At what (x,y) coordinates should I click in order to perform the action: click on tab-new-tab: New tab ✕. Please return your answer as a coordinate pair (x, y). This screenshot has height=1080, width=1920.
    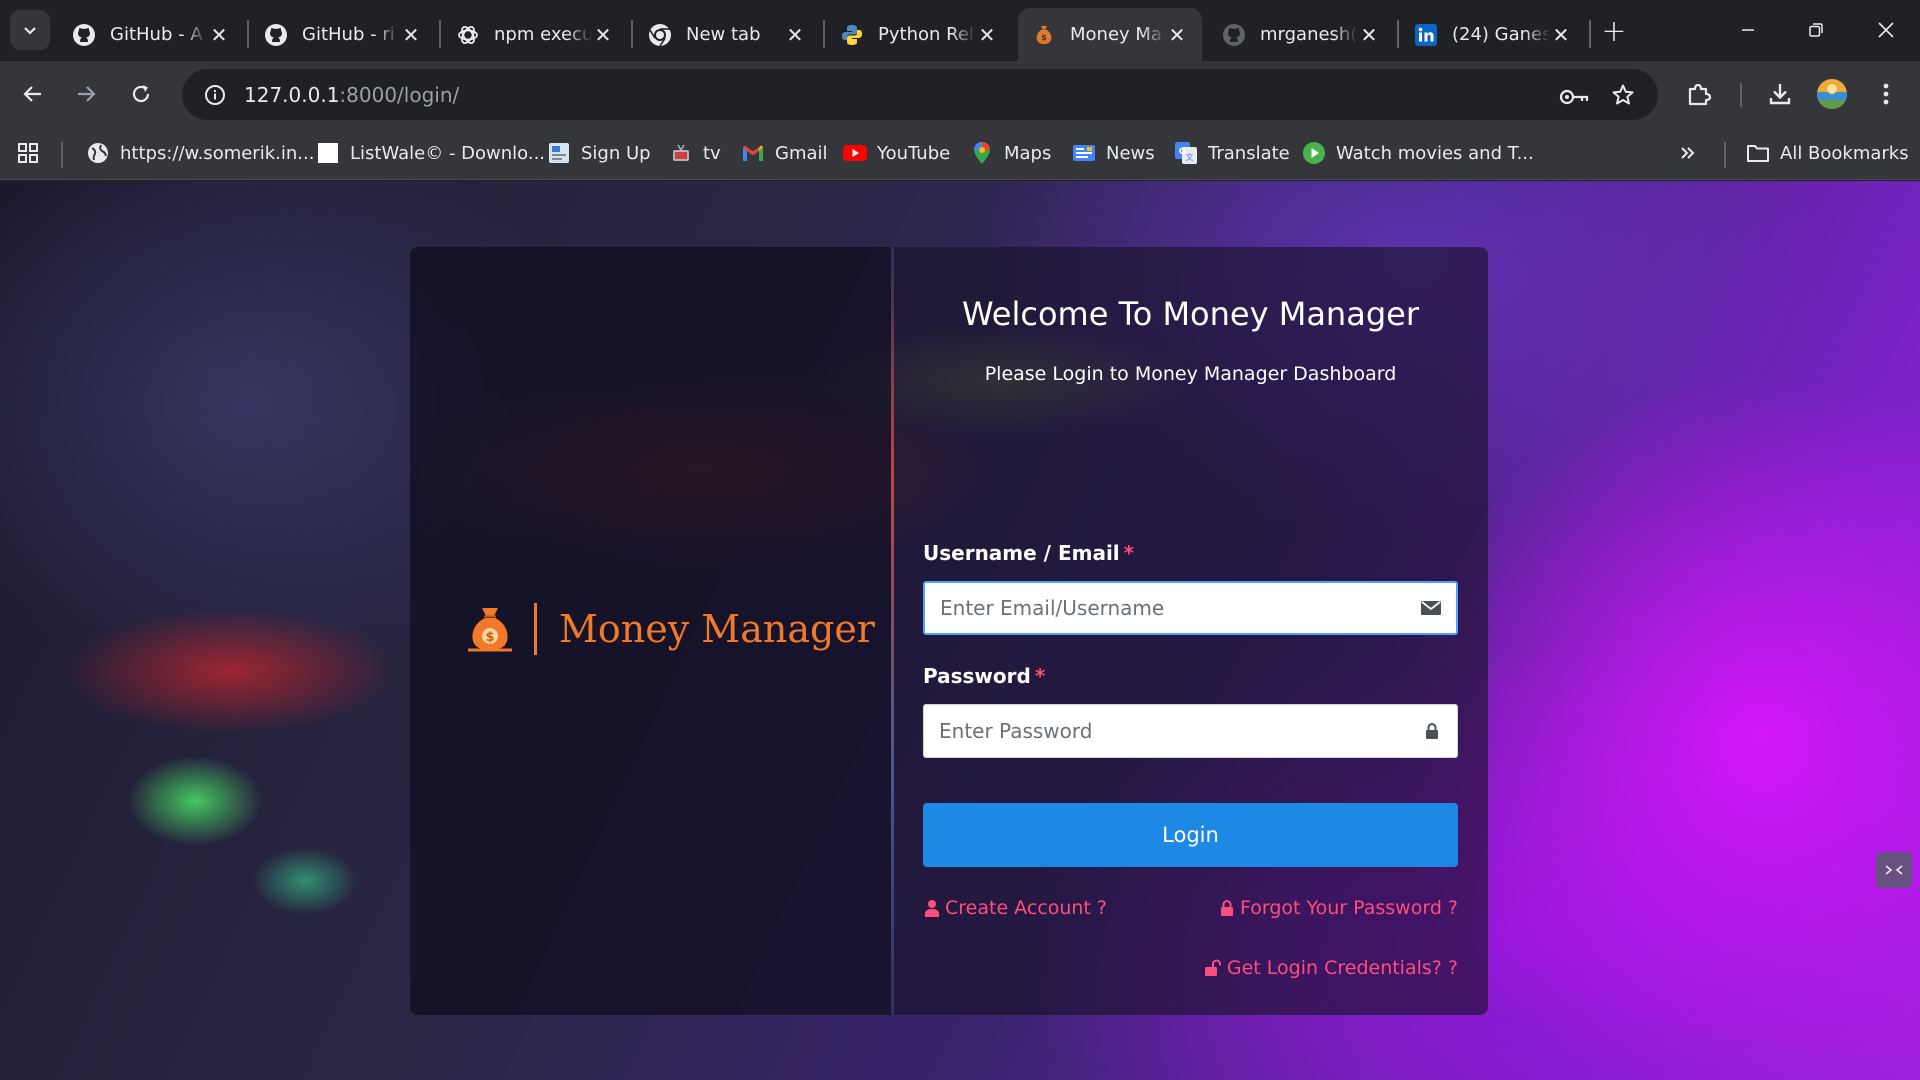
    Looking at the image, I should click on (727, 34).